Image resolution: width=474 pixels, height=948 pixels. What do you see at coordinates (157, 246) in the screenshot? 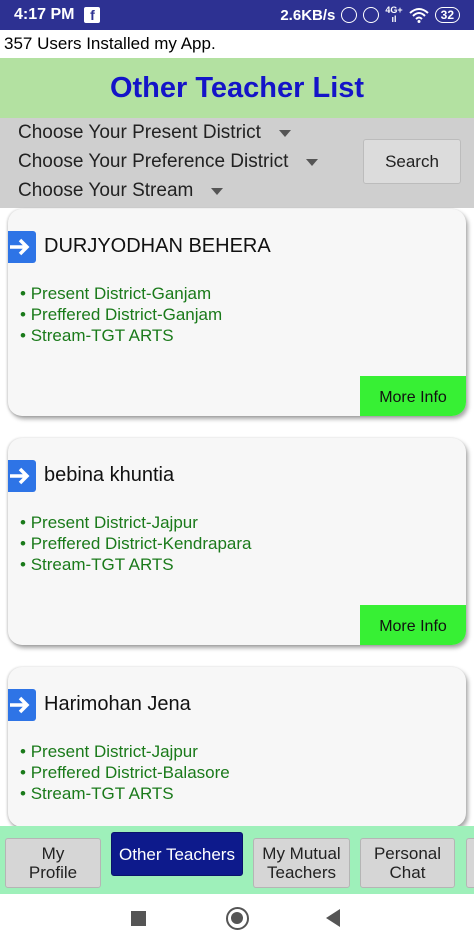
I see `teacher-name: DURJYODHAN BEHERA` at bounding box center [157, 246].